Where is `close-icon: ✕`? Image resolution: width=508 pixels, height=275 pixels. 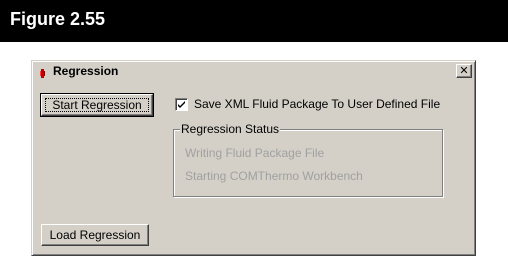 close-icon: ✕ is located at coordinates (464, 70).